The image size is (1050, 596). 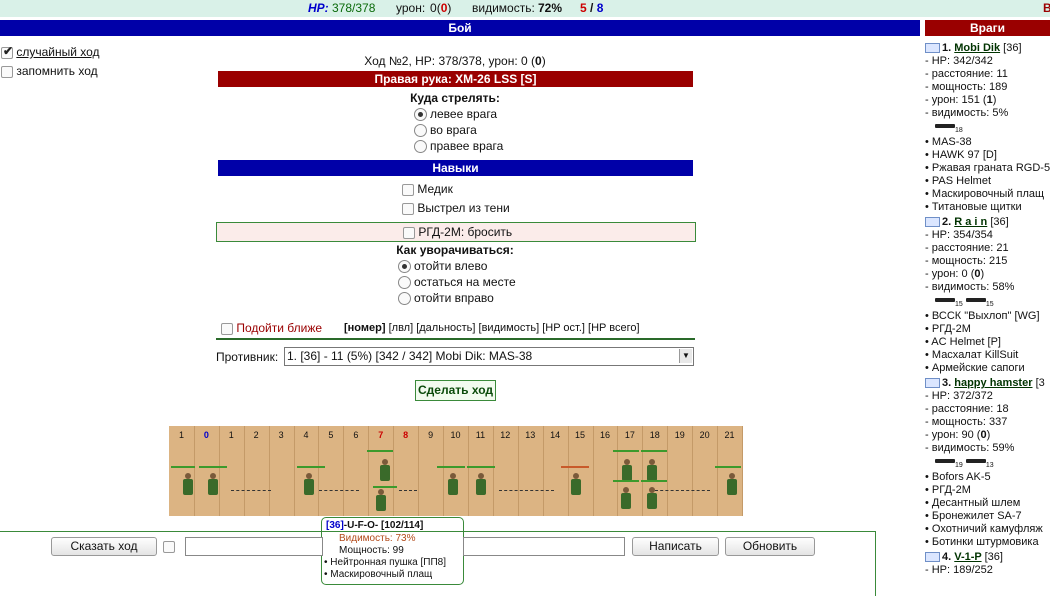 What do you see at coordinates (365, 328) in the screenshot?
I see `sort-number-link: [номер]` at bounding box center [365, 328].